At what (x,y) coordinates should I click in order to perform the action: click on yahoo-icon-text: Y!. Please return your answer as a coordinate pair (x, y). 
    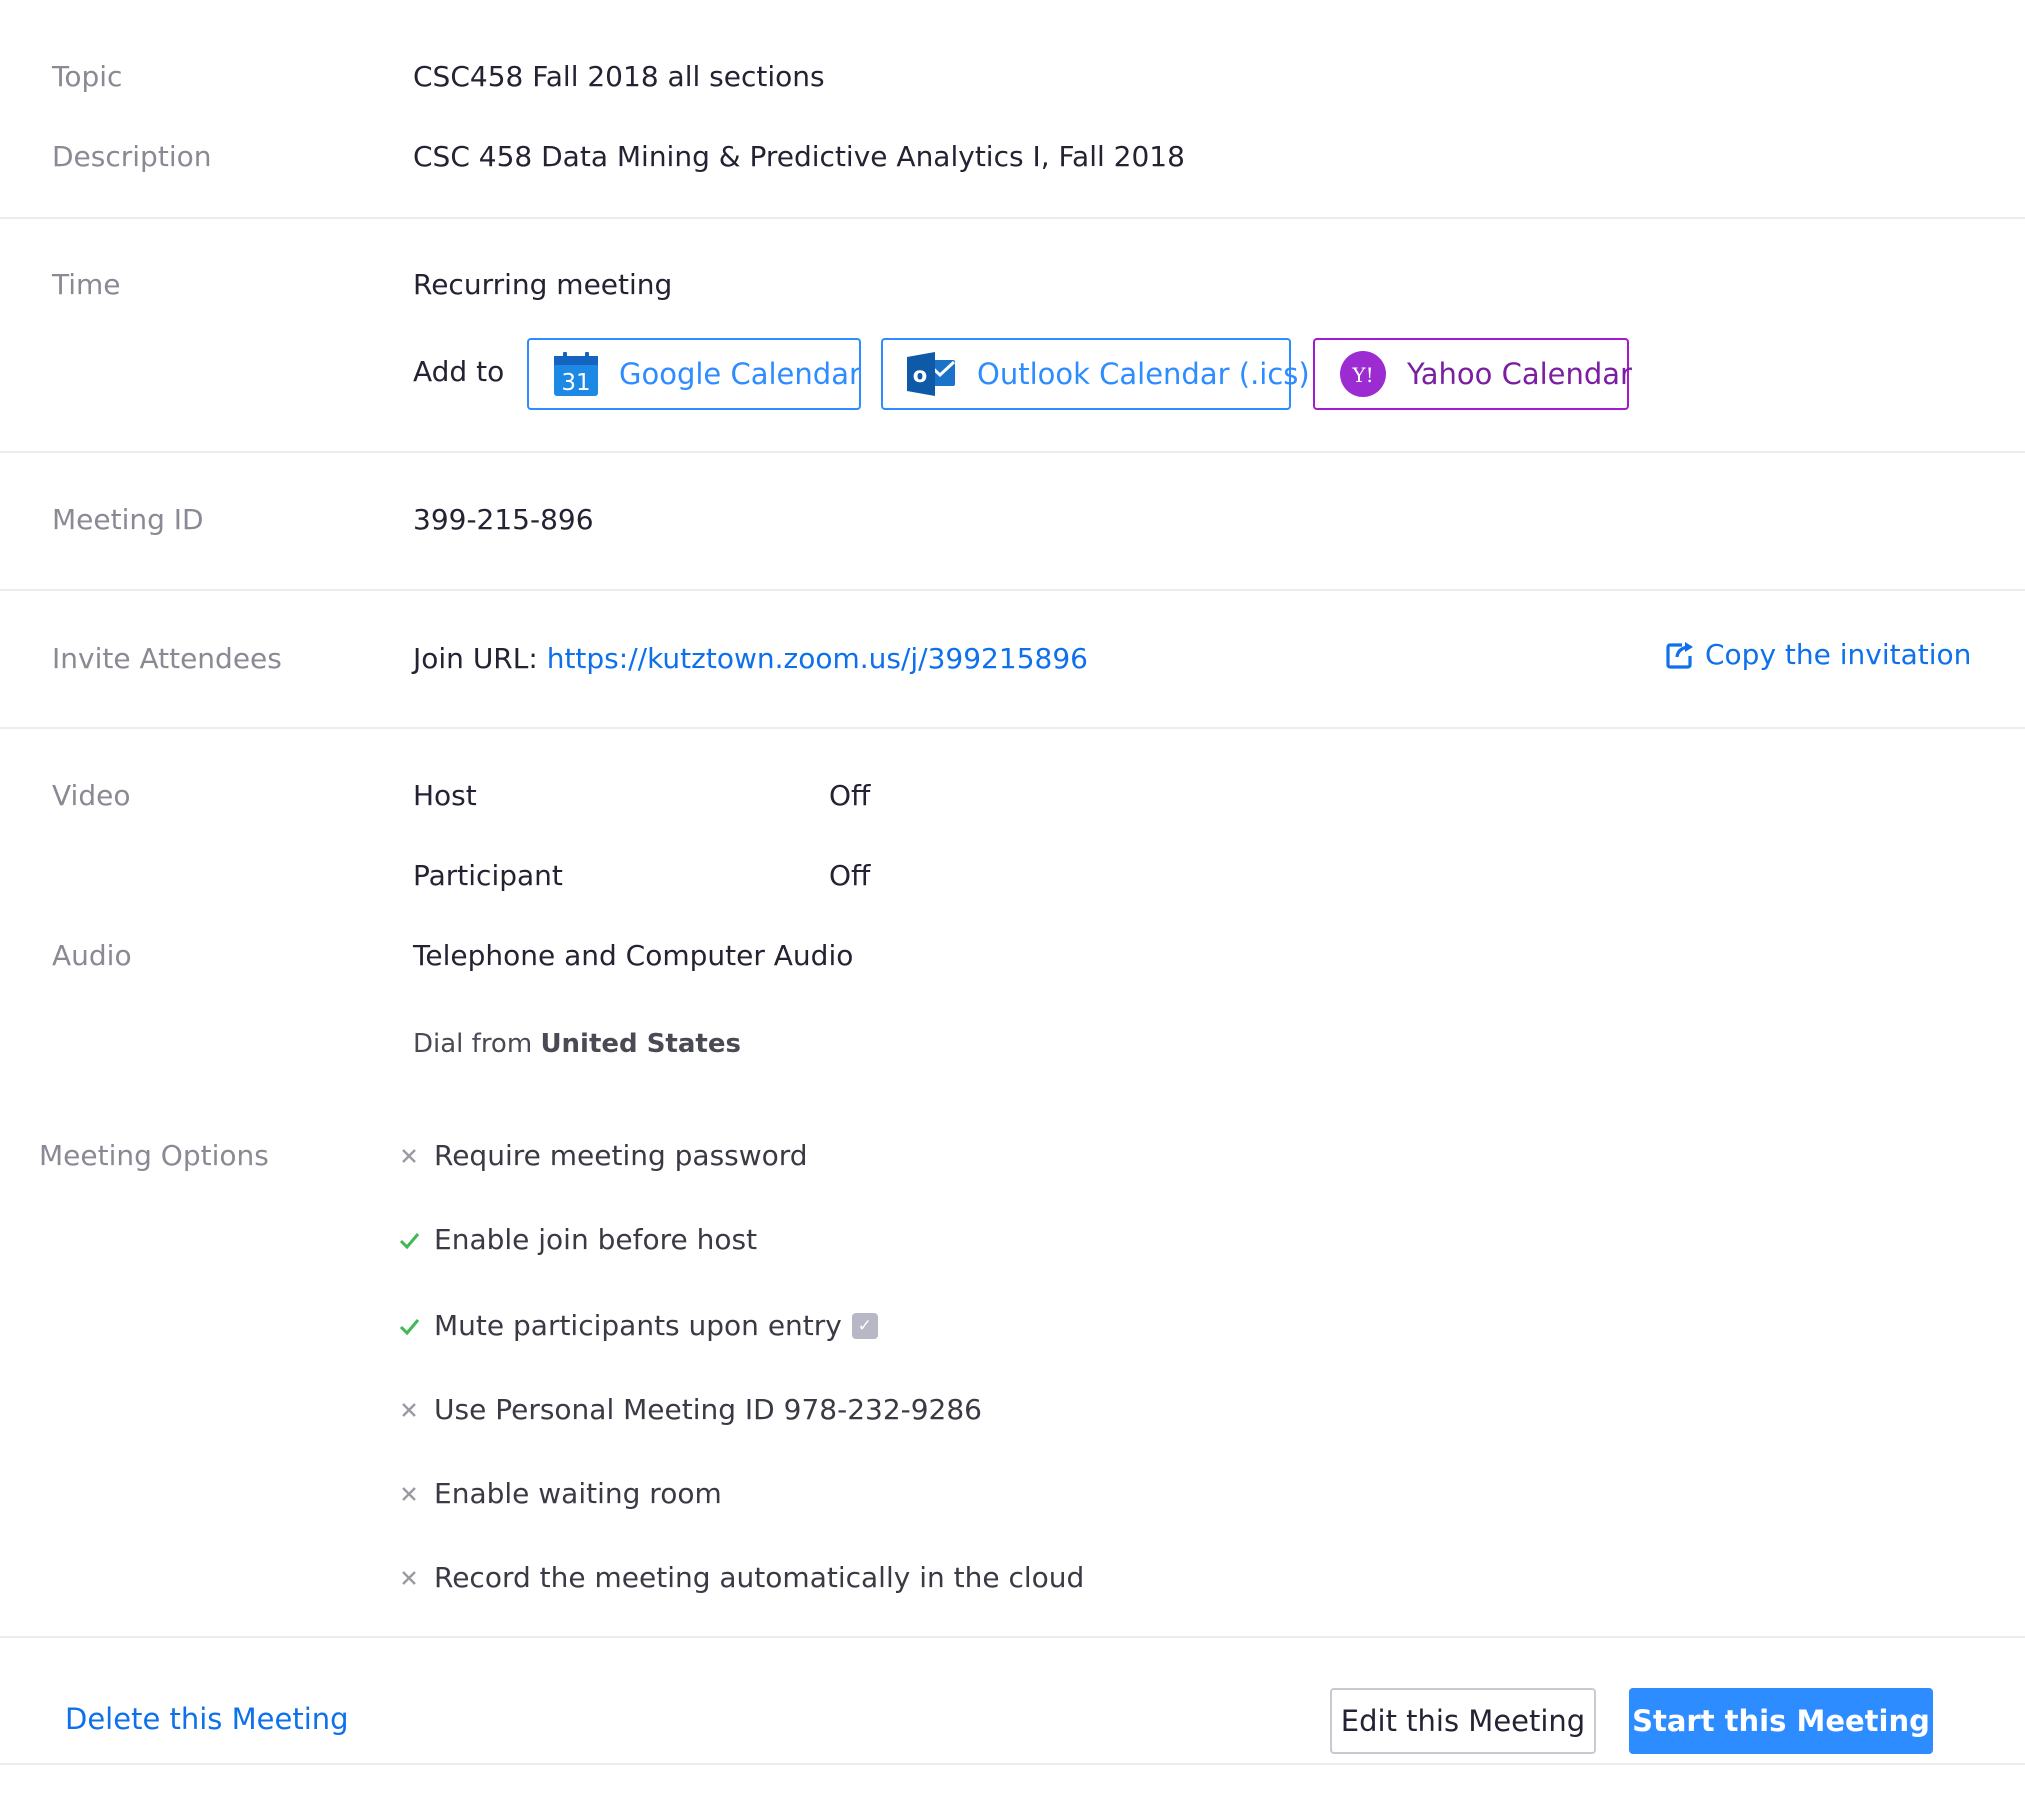
    Looking at the image, I should click on (1362, 375).